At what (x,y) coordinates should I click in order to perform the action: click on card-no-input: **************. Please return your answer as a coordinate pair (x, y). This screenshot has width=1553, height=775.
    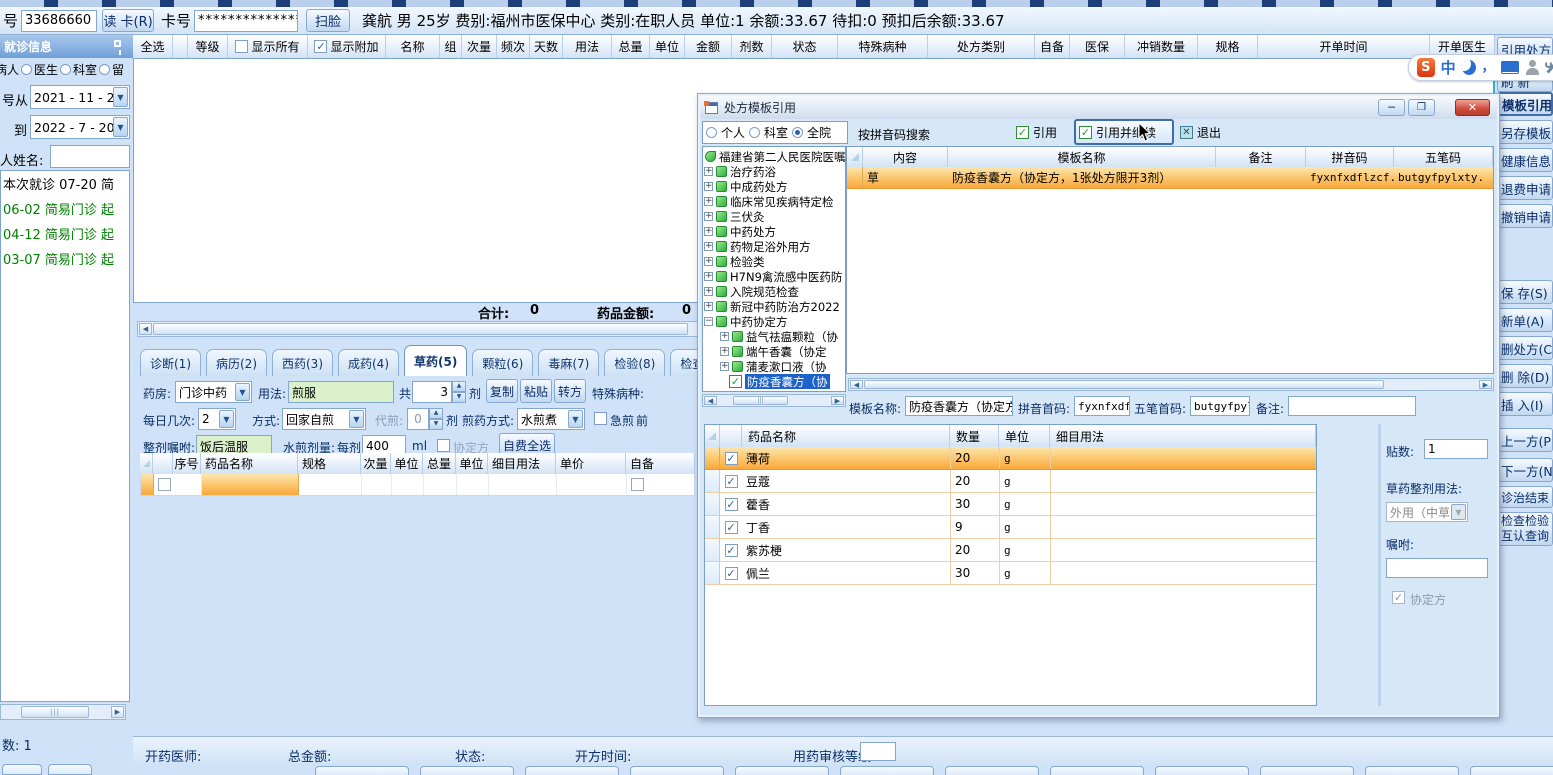
    Looking at the image, I should click on (246, 20).